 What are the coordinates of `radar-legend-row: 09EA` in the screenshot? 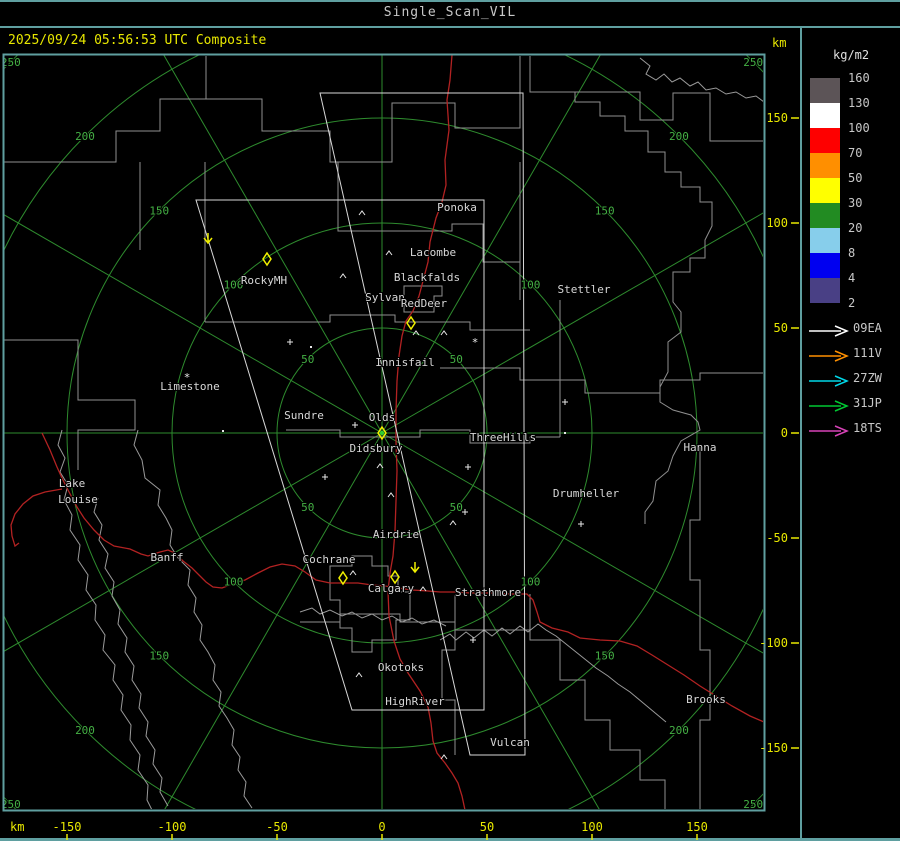 It's located at (844, 329).